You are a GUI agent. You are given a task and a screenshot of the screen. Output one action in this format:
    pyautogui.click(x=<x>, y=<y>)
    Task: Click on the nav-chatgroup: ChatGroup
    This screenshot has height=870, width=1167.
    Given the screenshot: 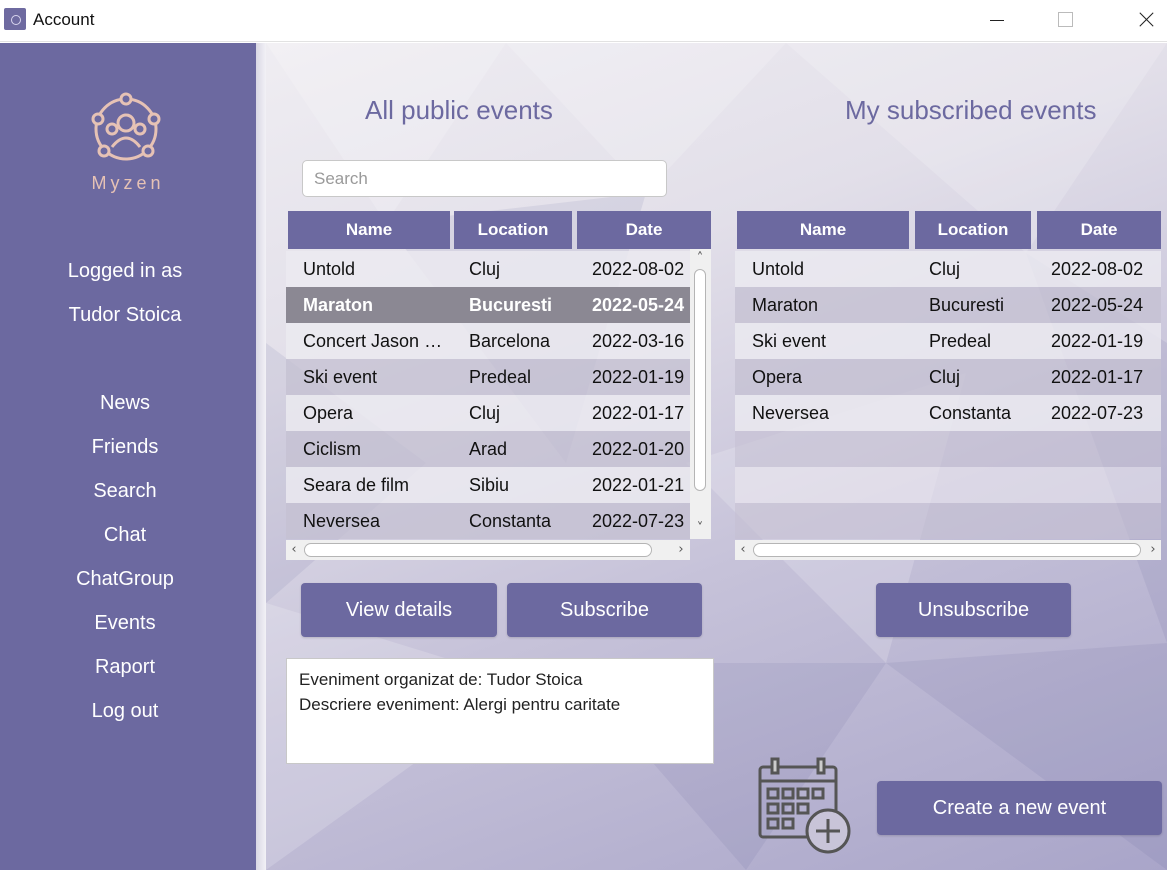 What is the action you would take?
    pyautogui.click(x=125, y=579)
    